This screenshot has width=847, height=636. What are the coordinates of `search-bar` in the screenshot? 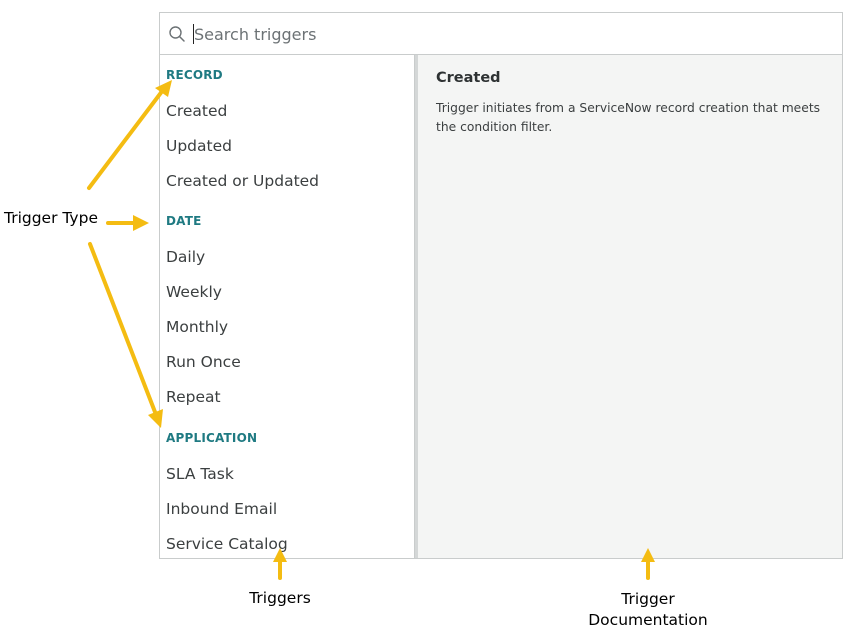 It's located at (501, 34).